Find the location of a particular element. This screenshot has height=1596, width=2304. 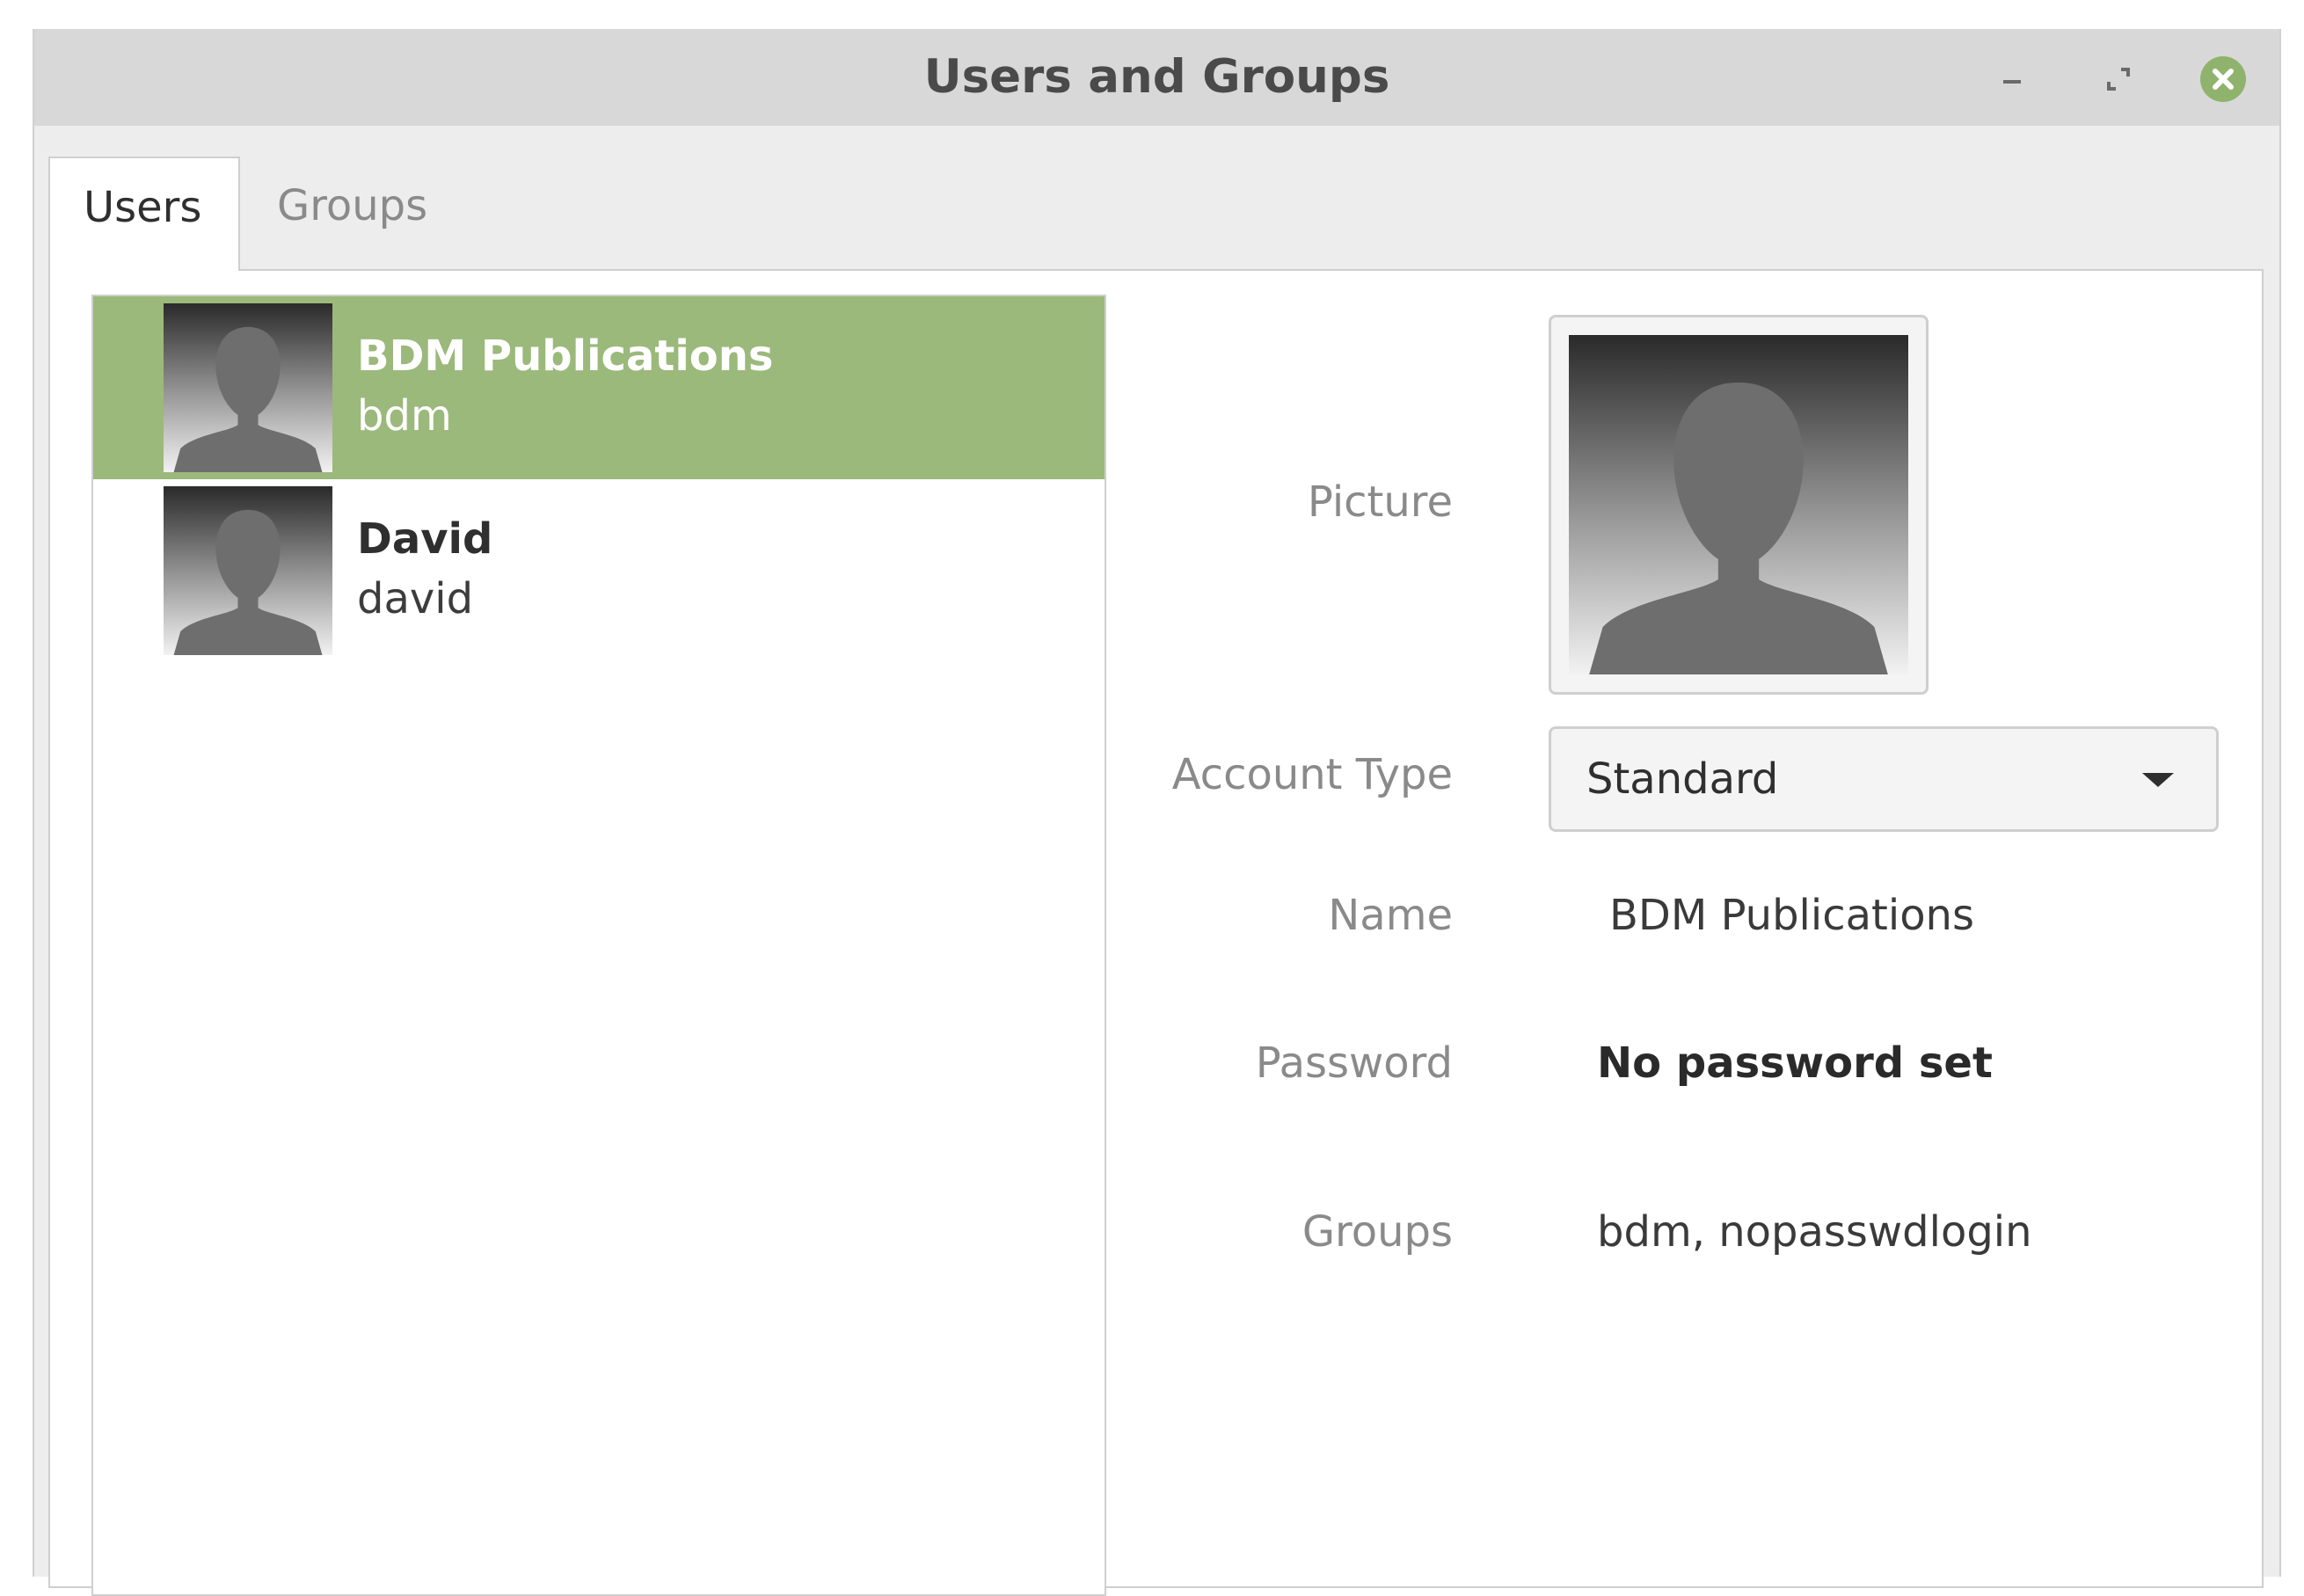

close-icon is located at coordinates (2223, 79).